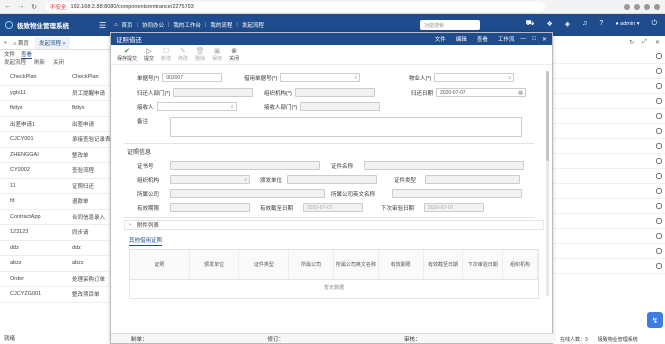 This screenshot has width=665, height=344. What do you see at coordinates (127, 25) in the screenshot?
I see `nav-home: 首页` at bounding box center [127, 25].